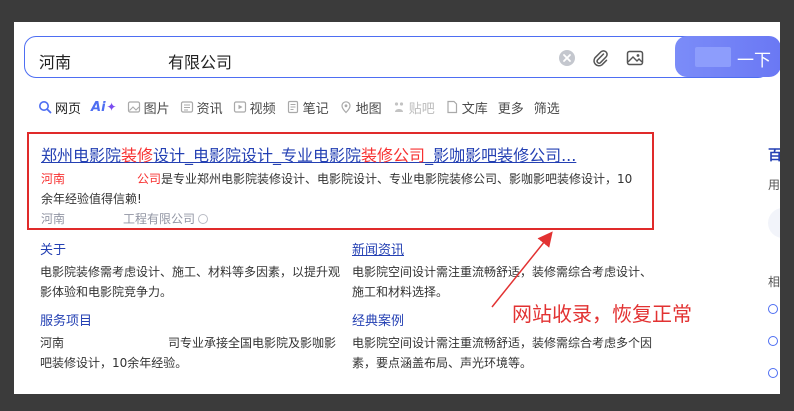 The image size is (794, 411). I want to click on annotation-text: 网站收录，恢复正常, so click(602, 314).